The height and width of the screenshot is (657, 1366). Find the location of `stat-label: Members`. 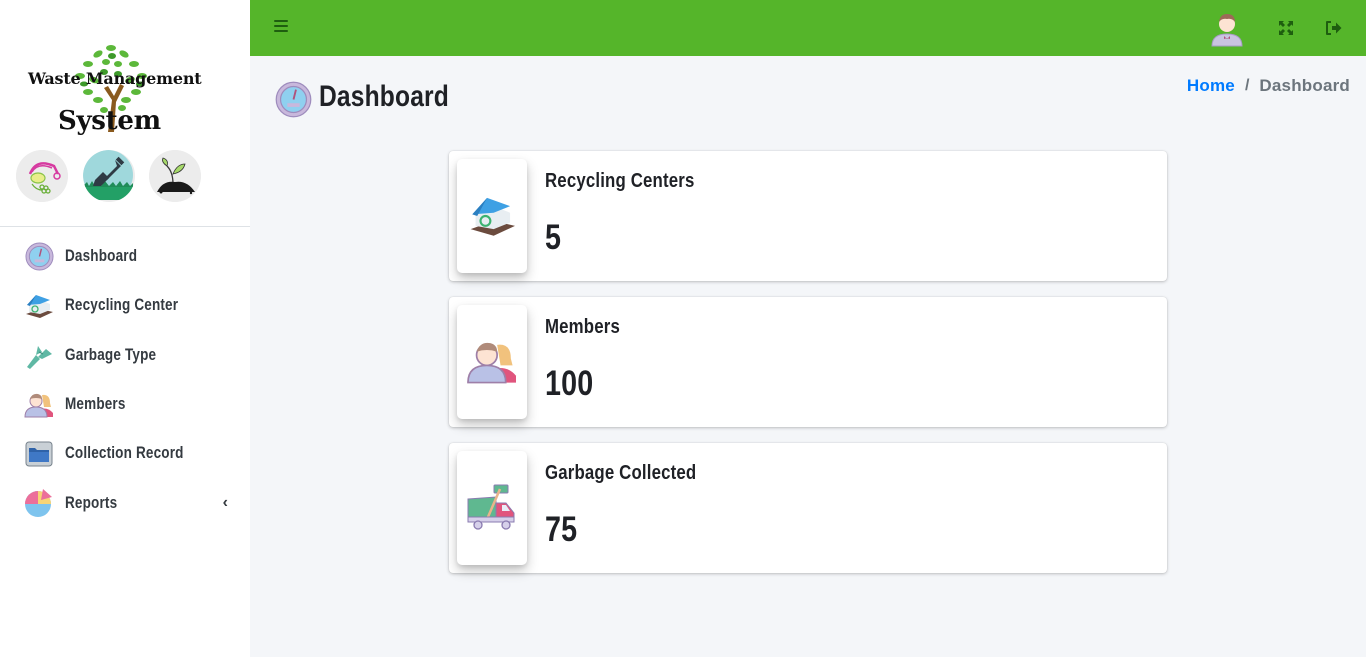

stat-label: Members is located at coordinates (582, 326).